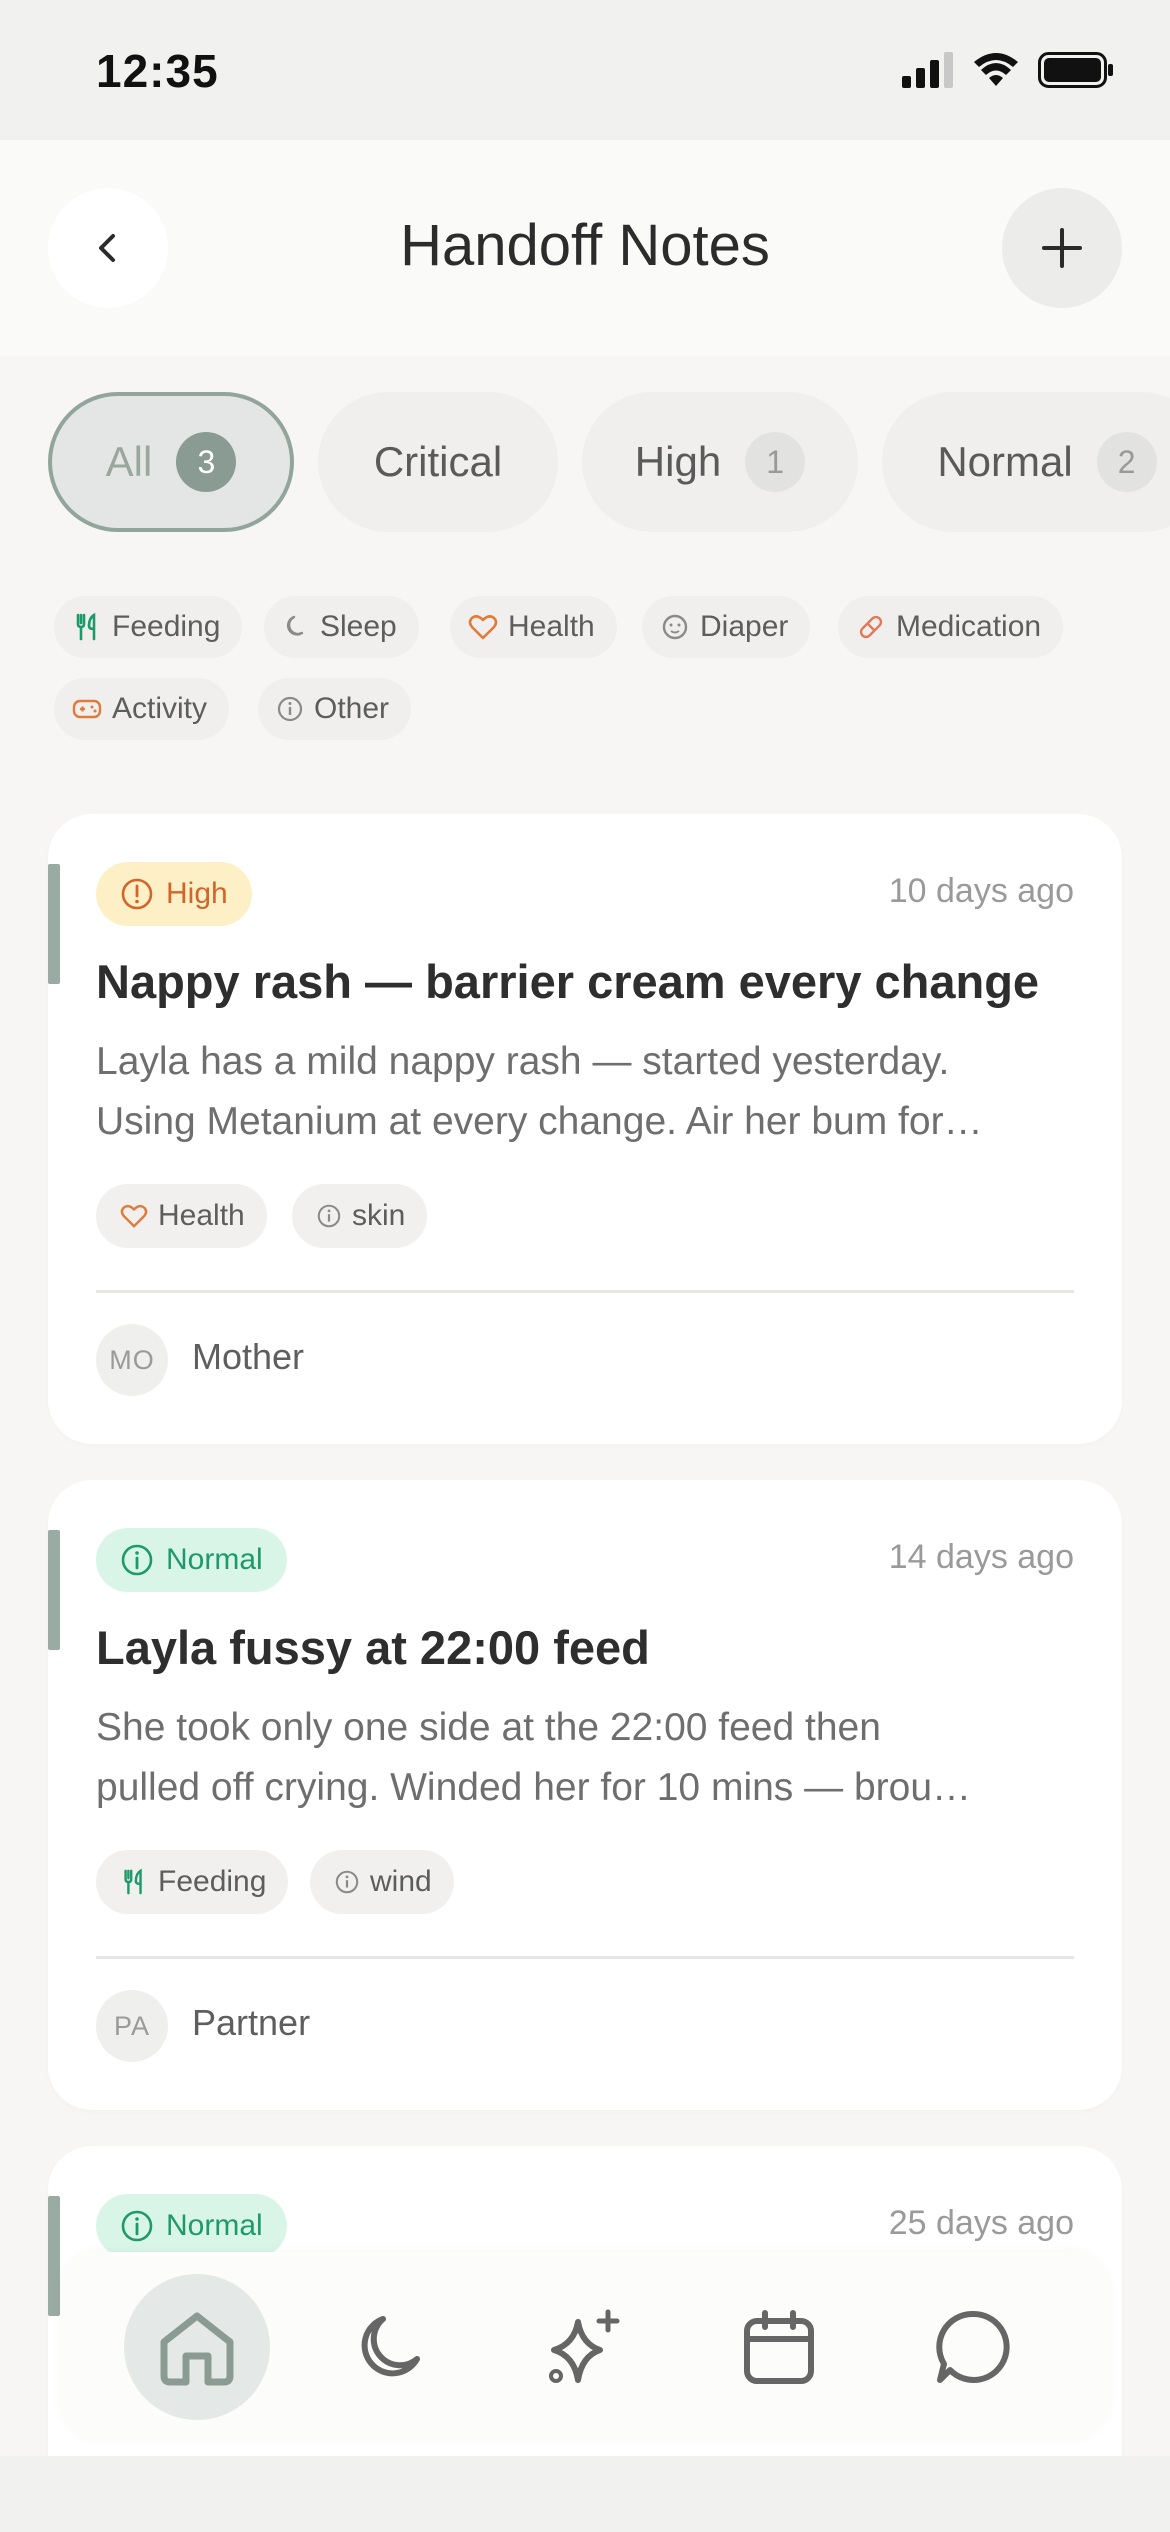  I want to click on chat-icon, so click(973, 2346).